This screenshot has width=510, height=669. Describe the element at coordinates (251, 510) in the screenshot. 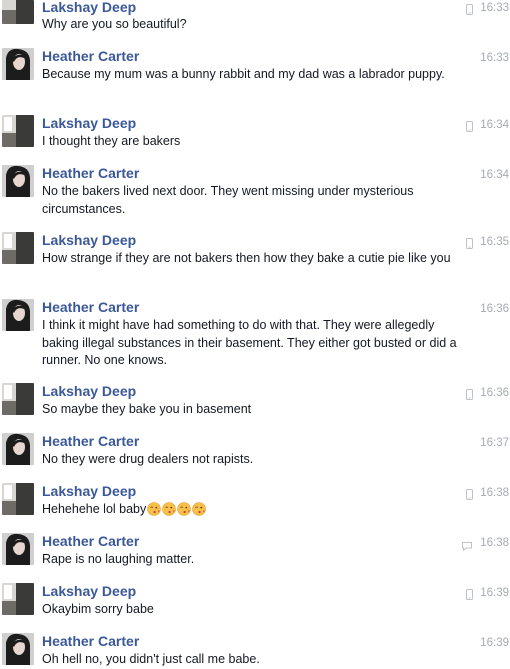

I see `message-text: Hehehehe lol baby` at that location.